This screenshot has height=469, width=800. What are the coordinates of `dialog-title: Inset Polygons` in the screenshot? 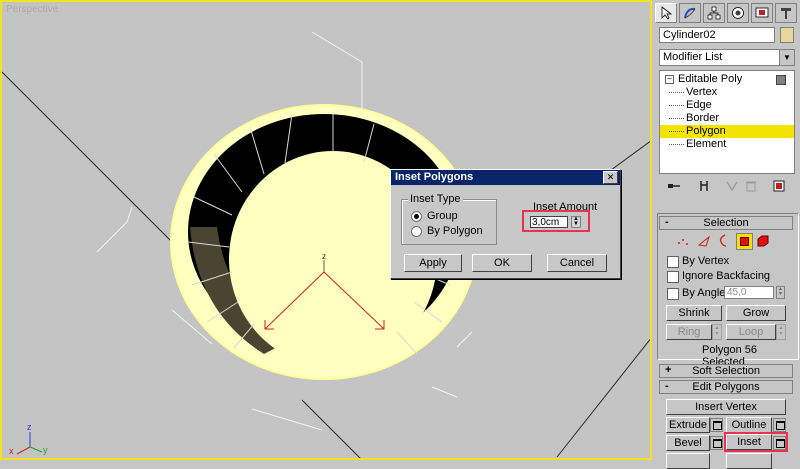 It's located at (434, 177).